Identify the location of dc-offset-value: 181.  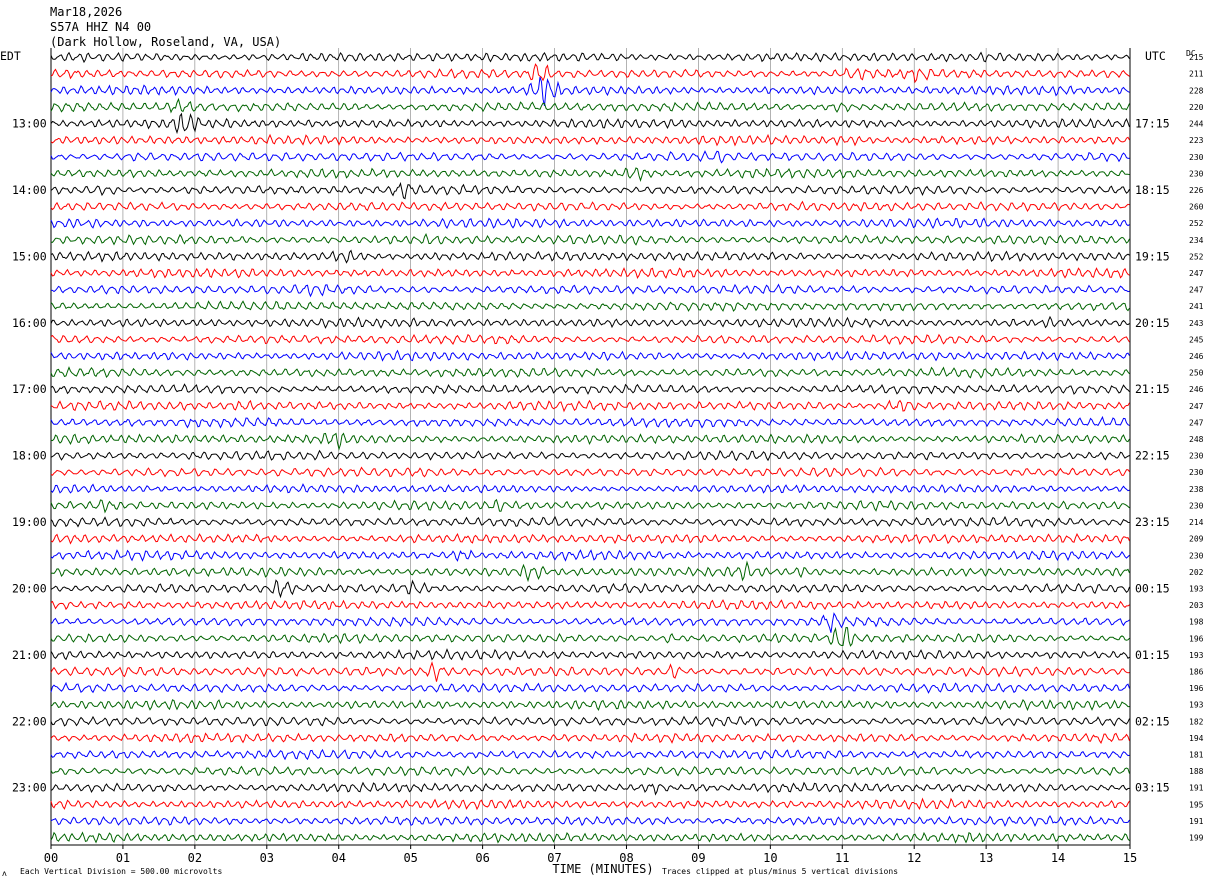
(1196, 755).